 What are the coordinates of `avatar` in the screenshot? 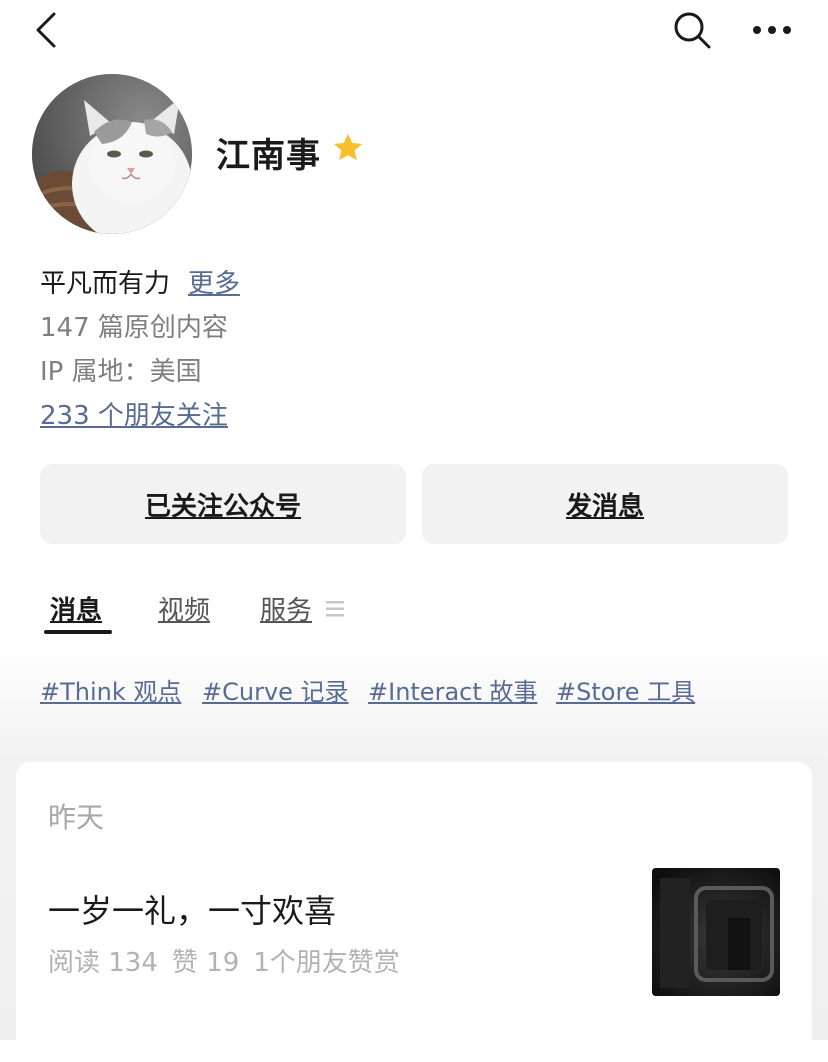 It's located at (112, 154).